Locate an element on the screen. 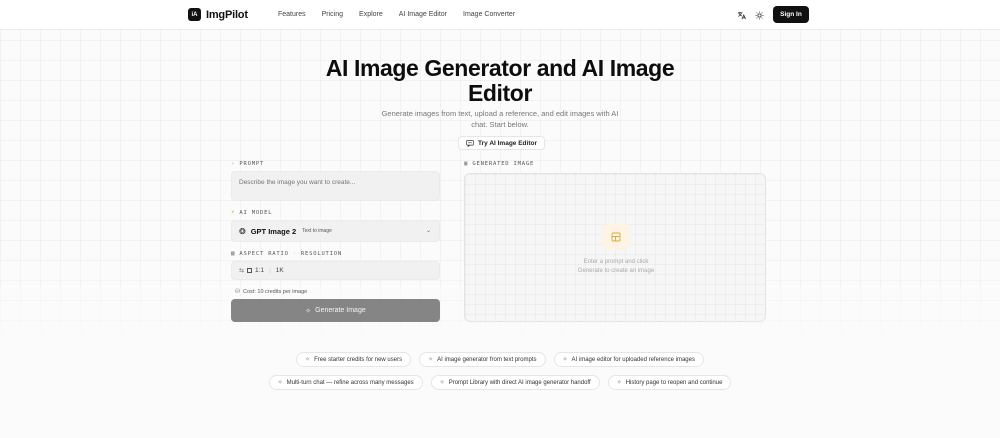  translate-icon is located at coordinates (741, 15).